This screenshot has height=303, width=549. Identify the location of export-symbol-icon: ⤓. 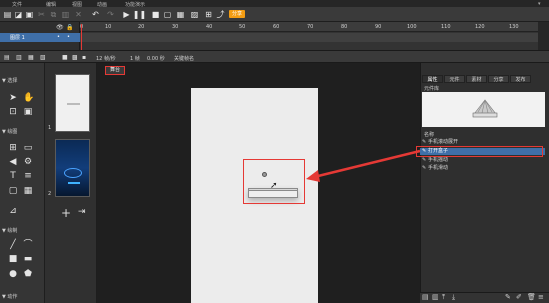
(453, 297).